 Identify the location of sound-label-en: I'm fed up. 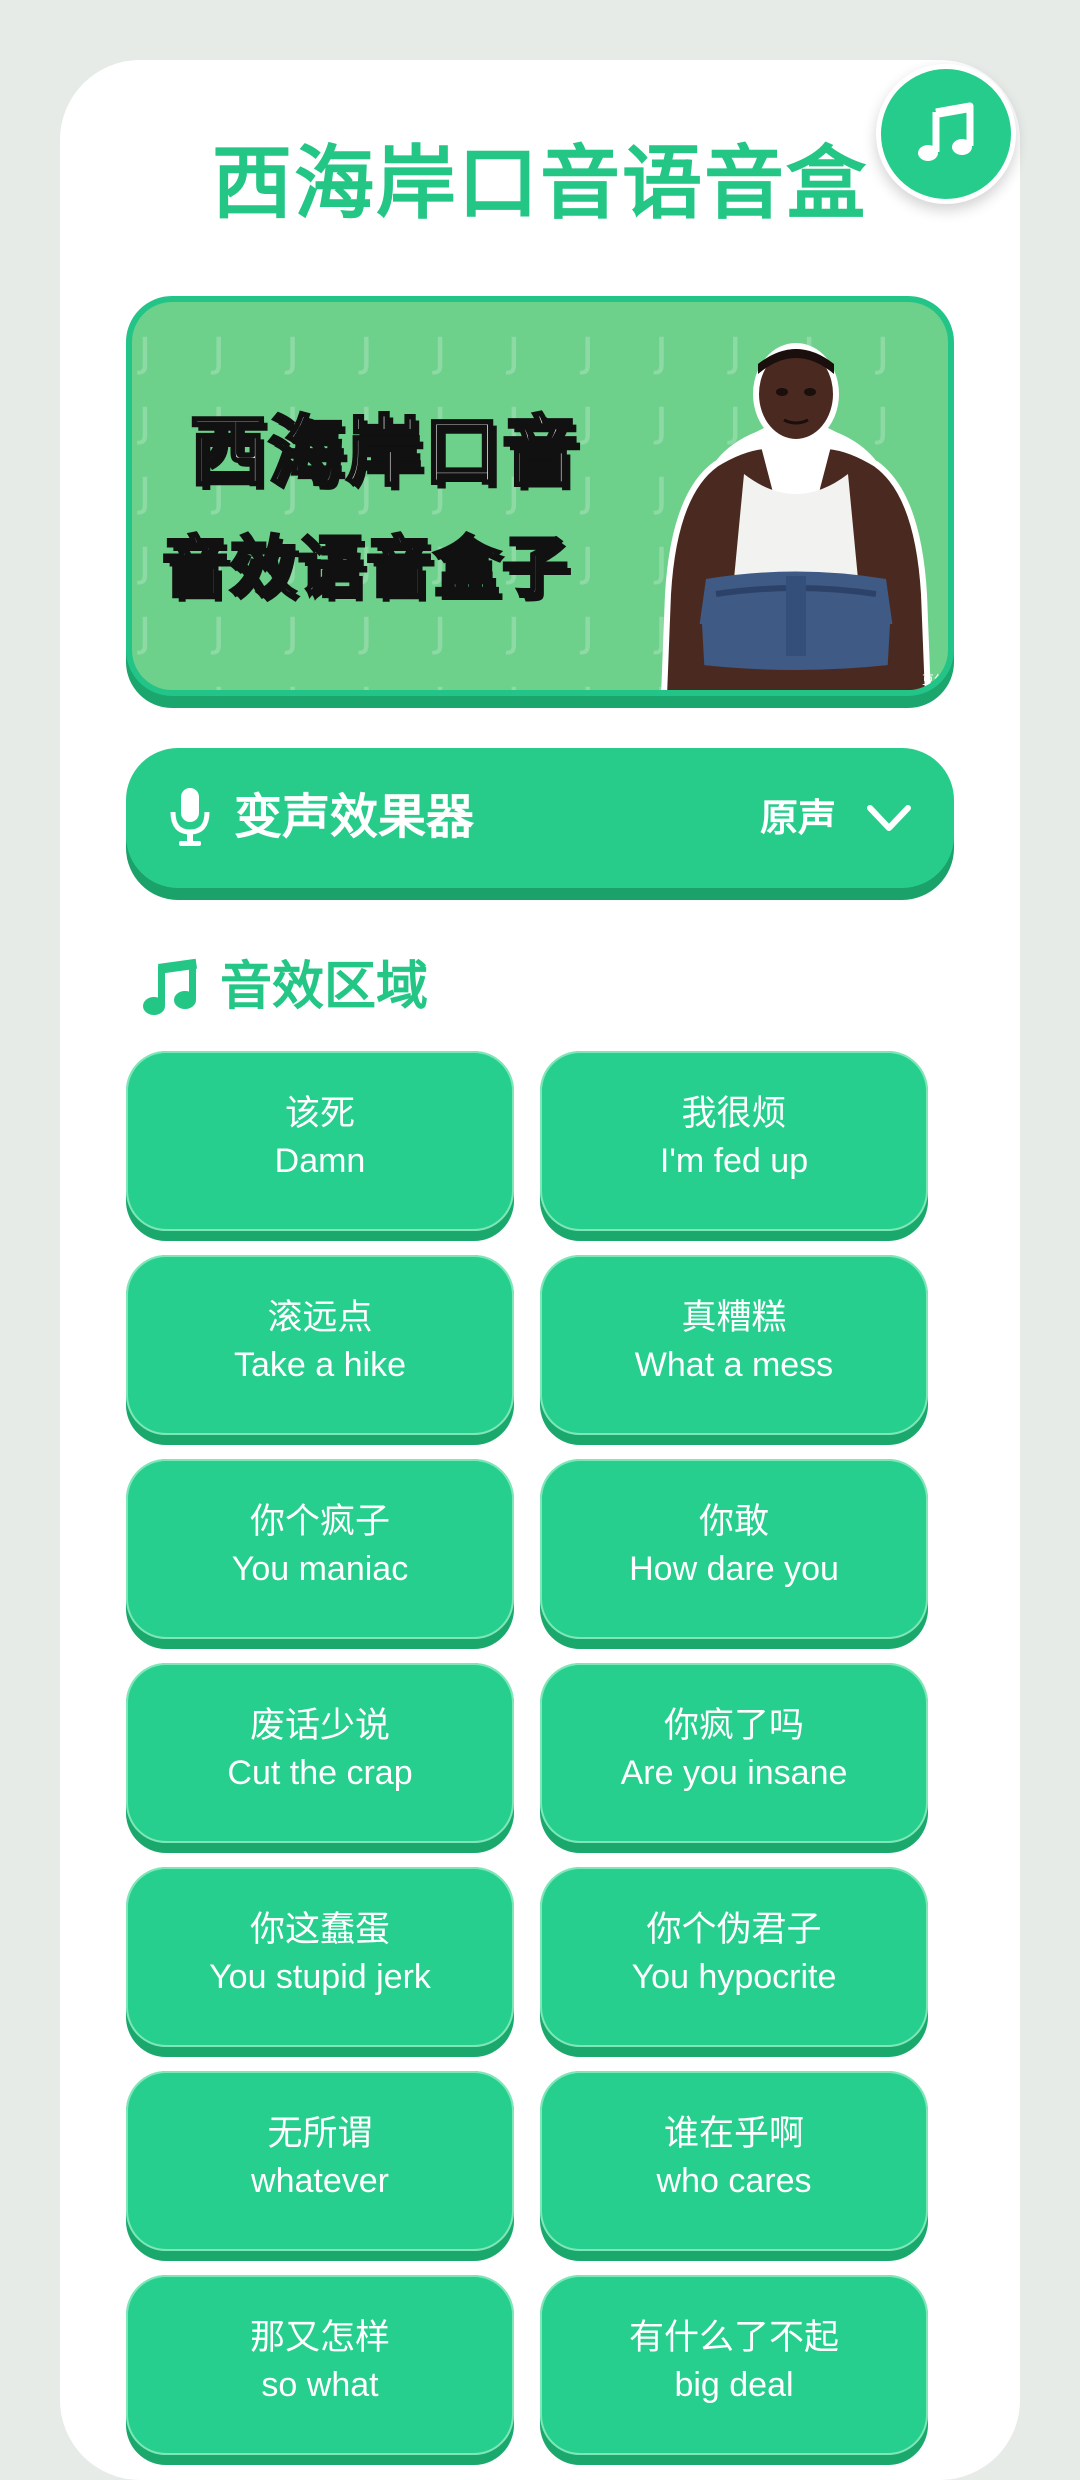
(734, 1161).